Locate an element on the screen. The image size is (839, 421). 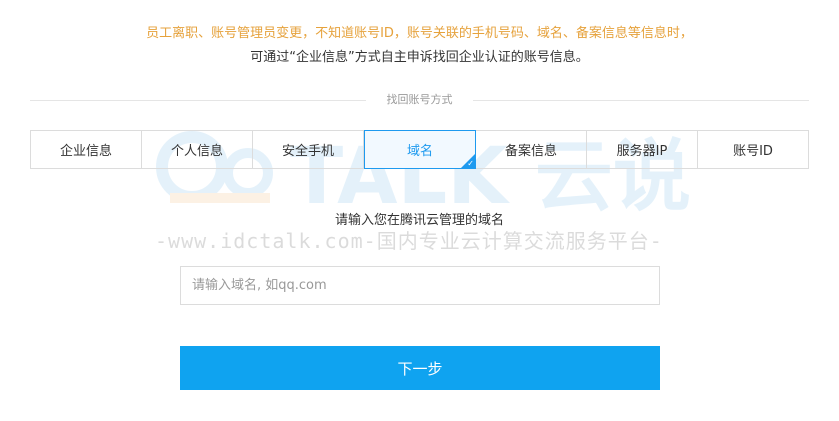
divider-line-right is located at coordinates (641, 100).